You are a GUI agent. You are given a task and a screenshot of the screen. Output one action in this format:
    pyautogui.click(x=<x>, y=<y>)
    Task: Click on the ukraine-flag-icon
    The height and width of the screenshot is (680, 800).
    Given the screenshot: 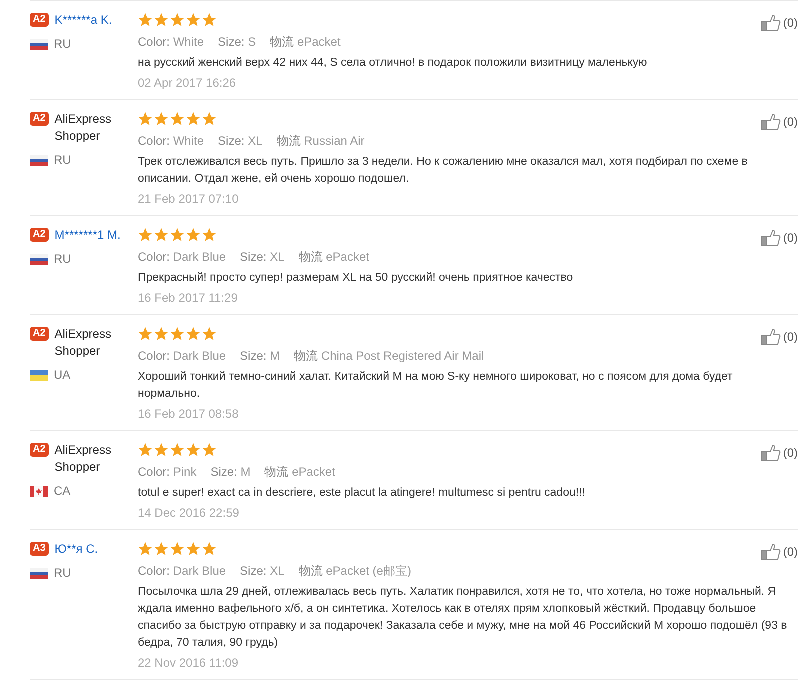 What is the action you would take?
    pyautogui.click(x=39, y=375)
    